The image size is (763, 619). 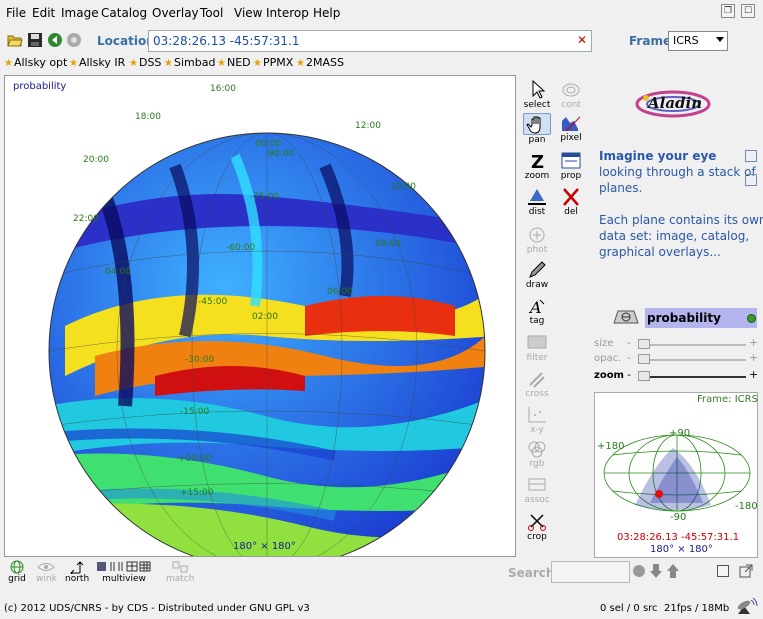 What do you see at coordinates (537, 387) in the screenshot?
I see `cross-tool: cross` at bounding box center [537, 387].